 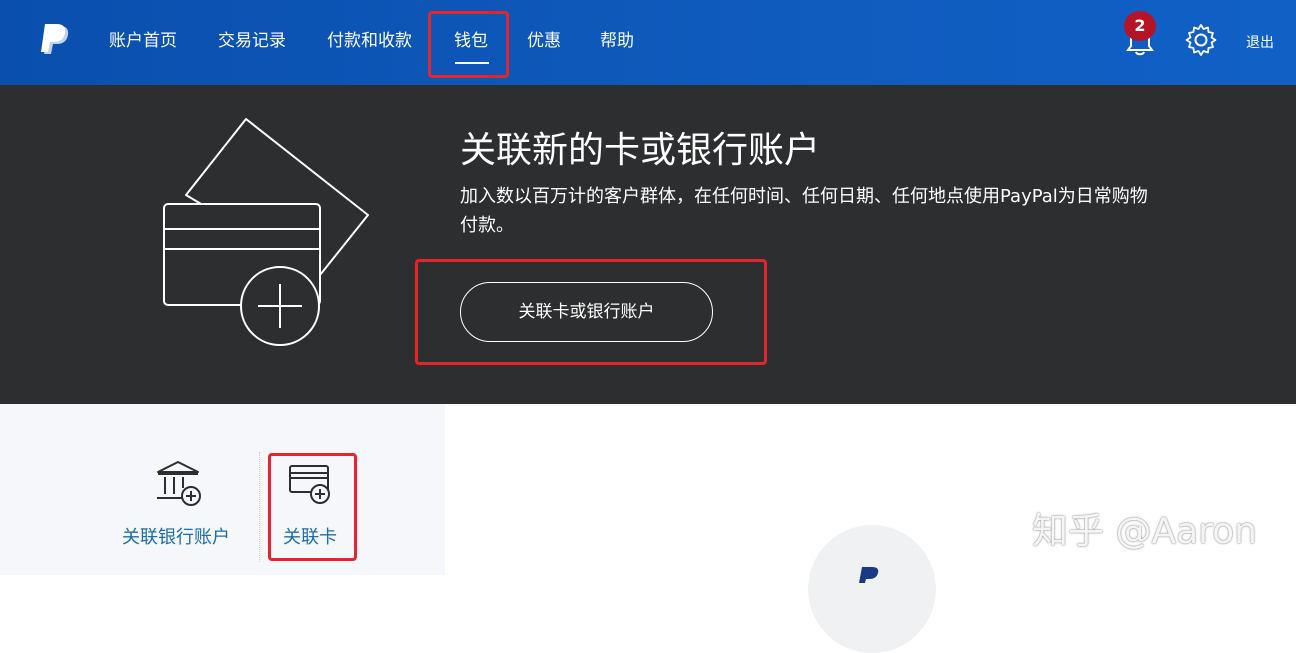 I want to click on wallet-highlight-box, so click(x=468, y=44).